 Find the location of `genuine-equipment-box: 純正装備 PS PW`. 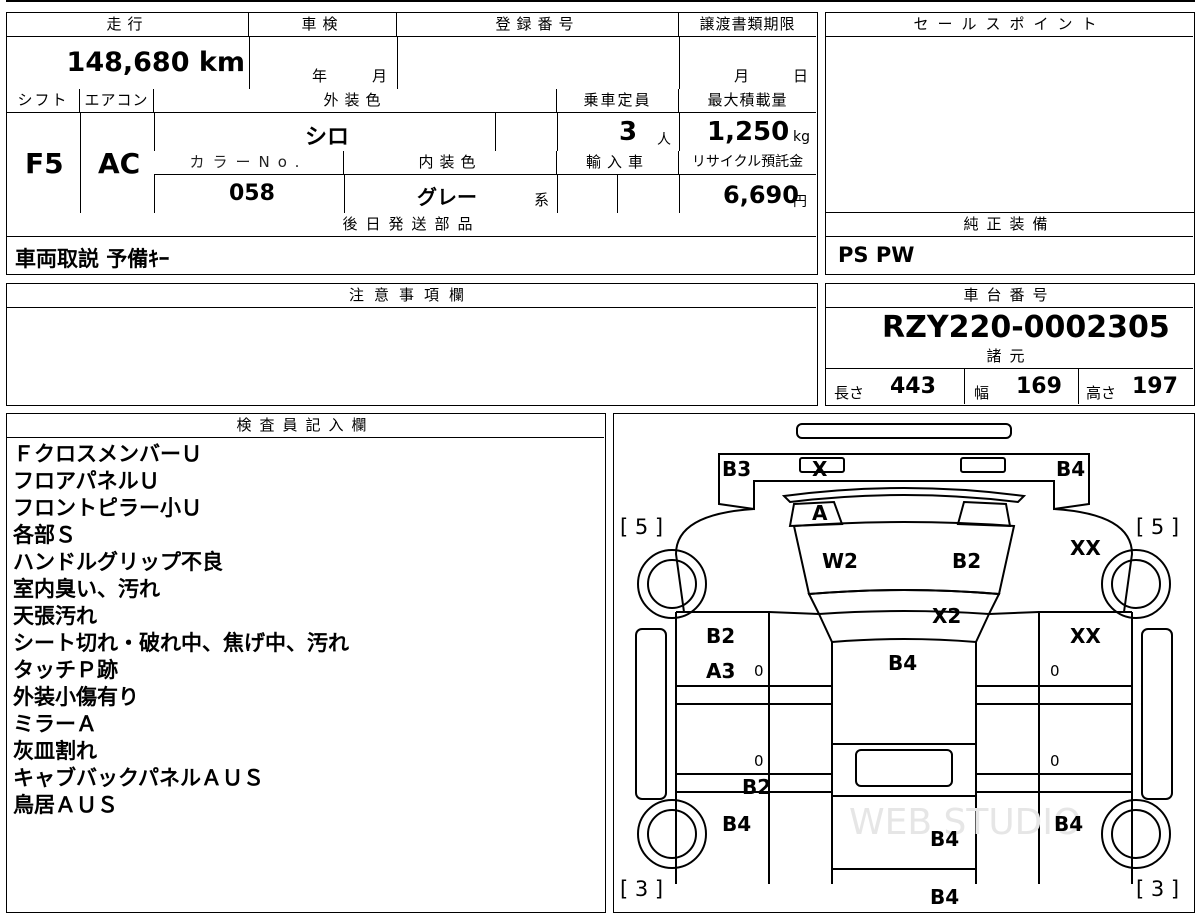

genuine-equipment-box: 純正装備 PS PW is located at coordinates (1010, 243).